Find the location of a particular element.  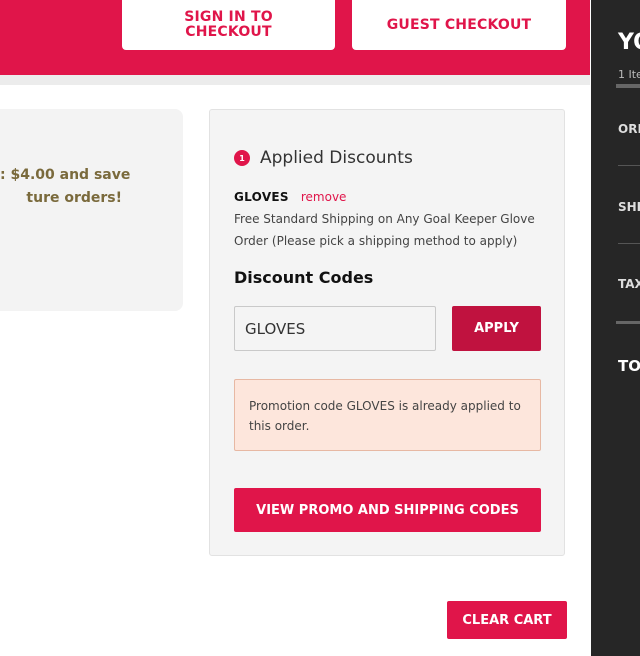

discount-codes-heading: Discount Codes is located at coordinates (304, 277).